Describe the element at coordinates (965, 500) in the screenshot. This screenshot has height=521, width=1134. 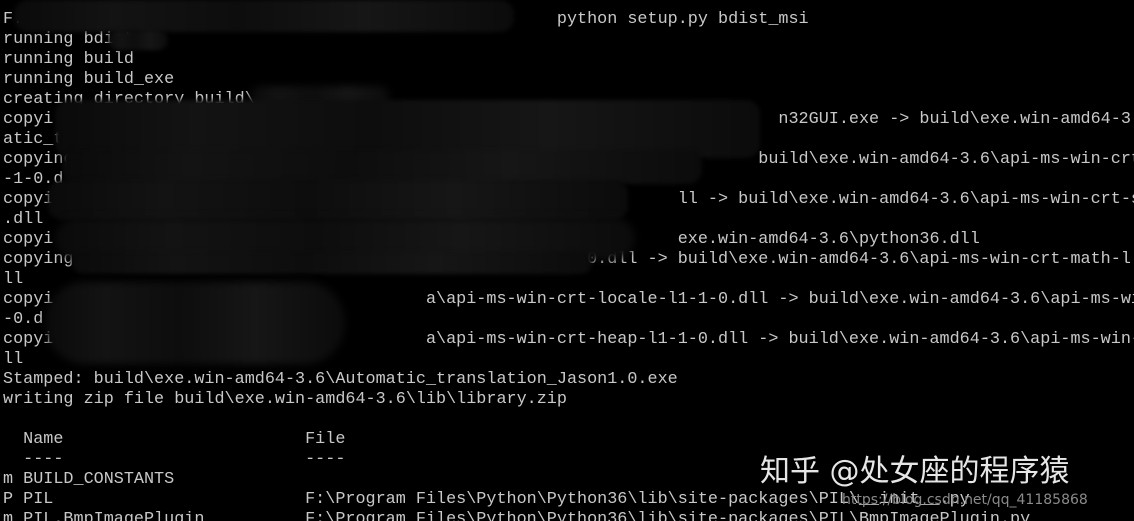
I see `watermark-source-url: https://blog.csdn.net/qq_41185868` at that location.